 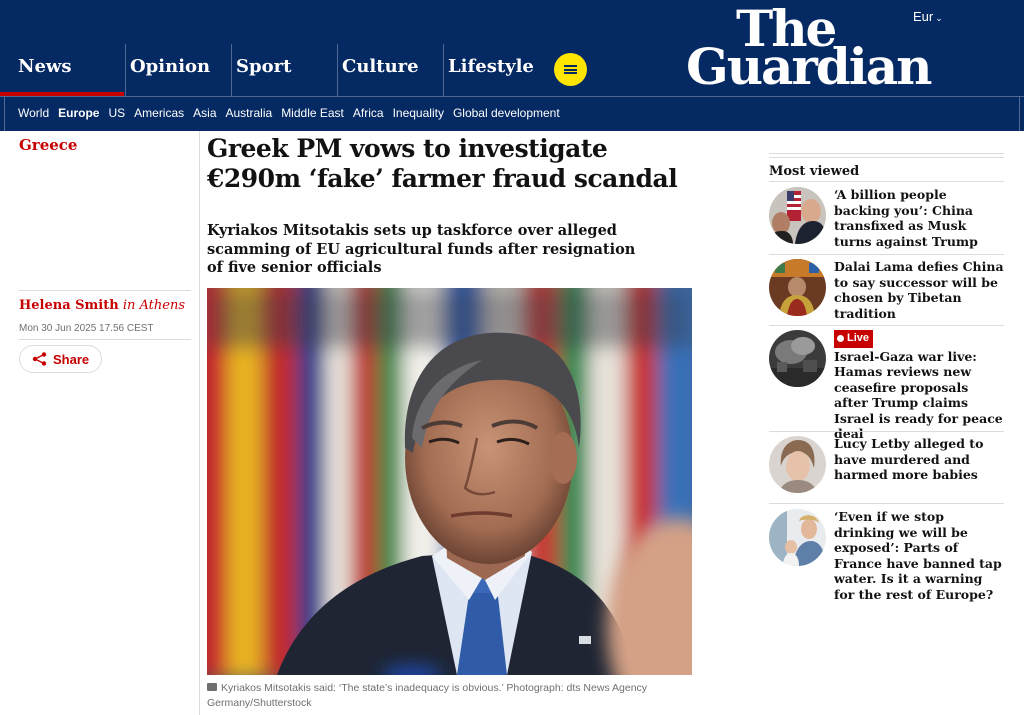 I want to click on byline: Helena Smith in Athens, so click(x=102, y=305).